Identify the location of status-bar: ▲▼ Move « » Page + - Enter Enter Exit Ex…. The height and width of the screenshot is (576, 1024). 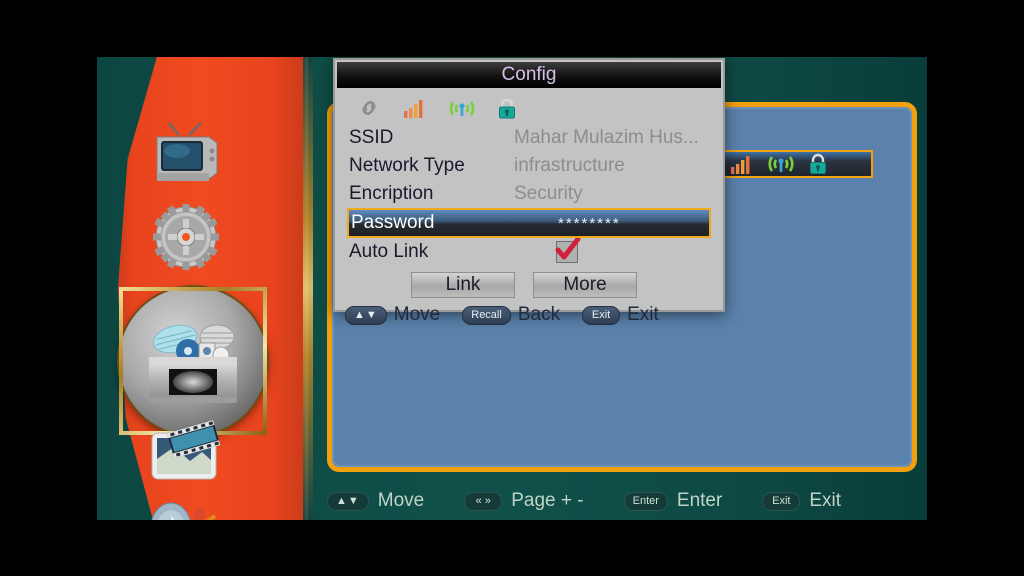
(627, 501).